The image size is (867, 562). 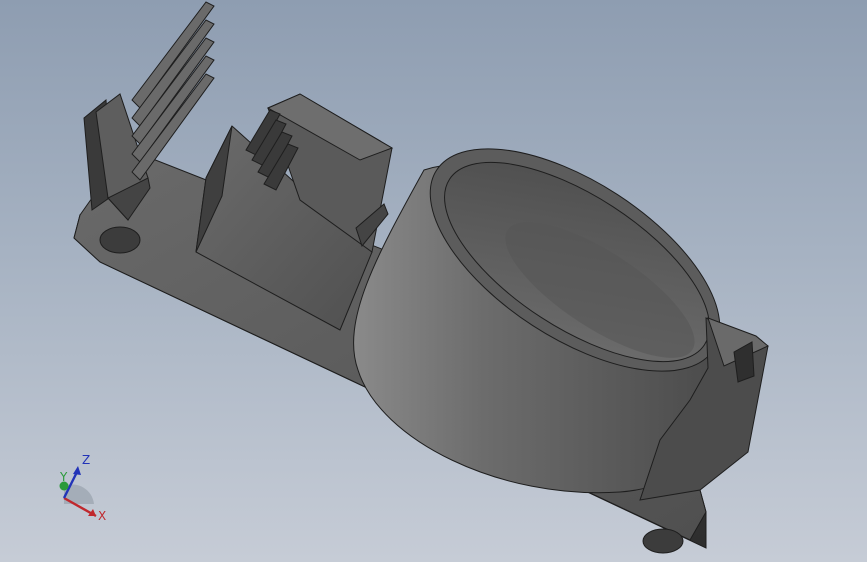 I want to click on y-axis-label: Y, so click(x=63, y=477).